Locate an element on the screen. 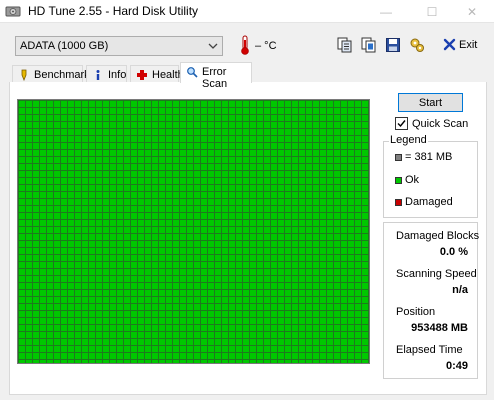 The image size is (494, 400). checkmark-icon is located at coordinates (401, 124).